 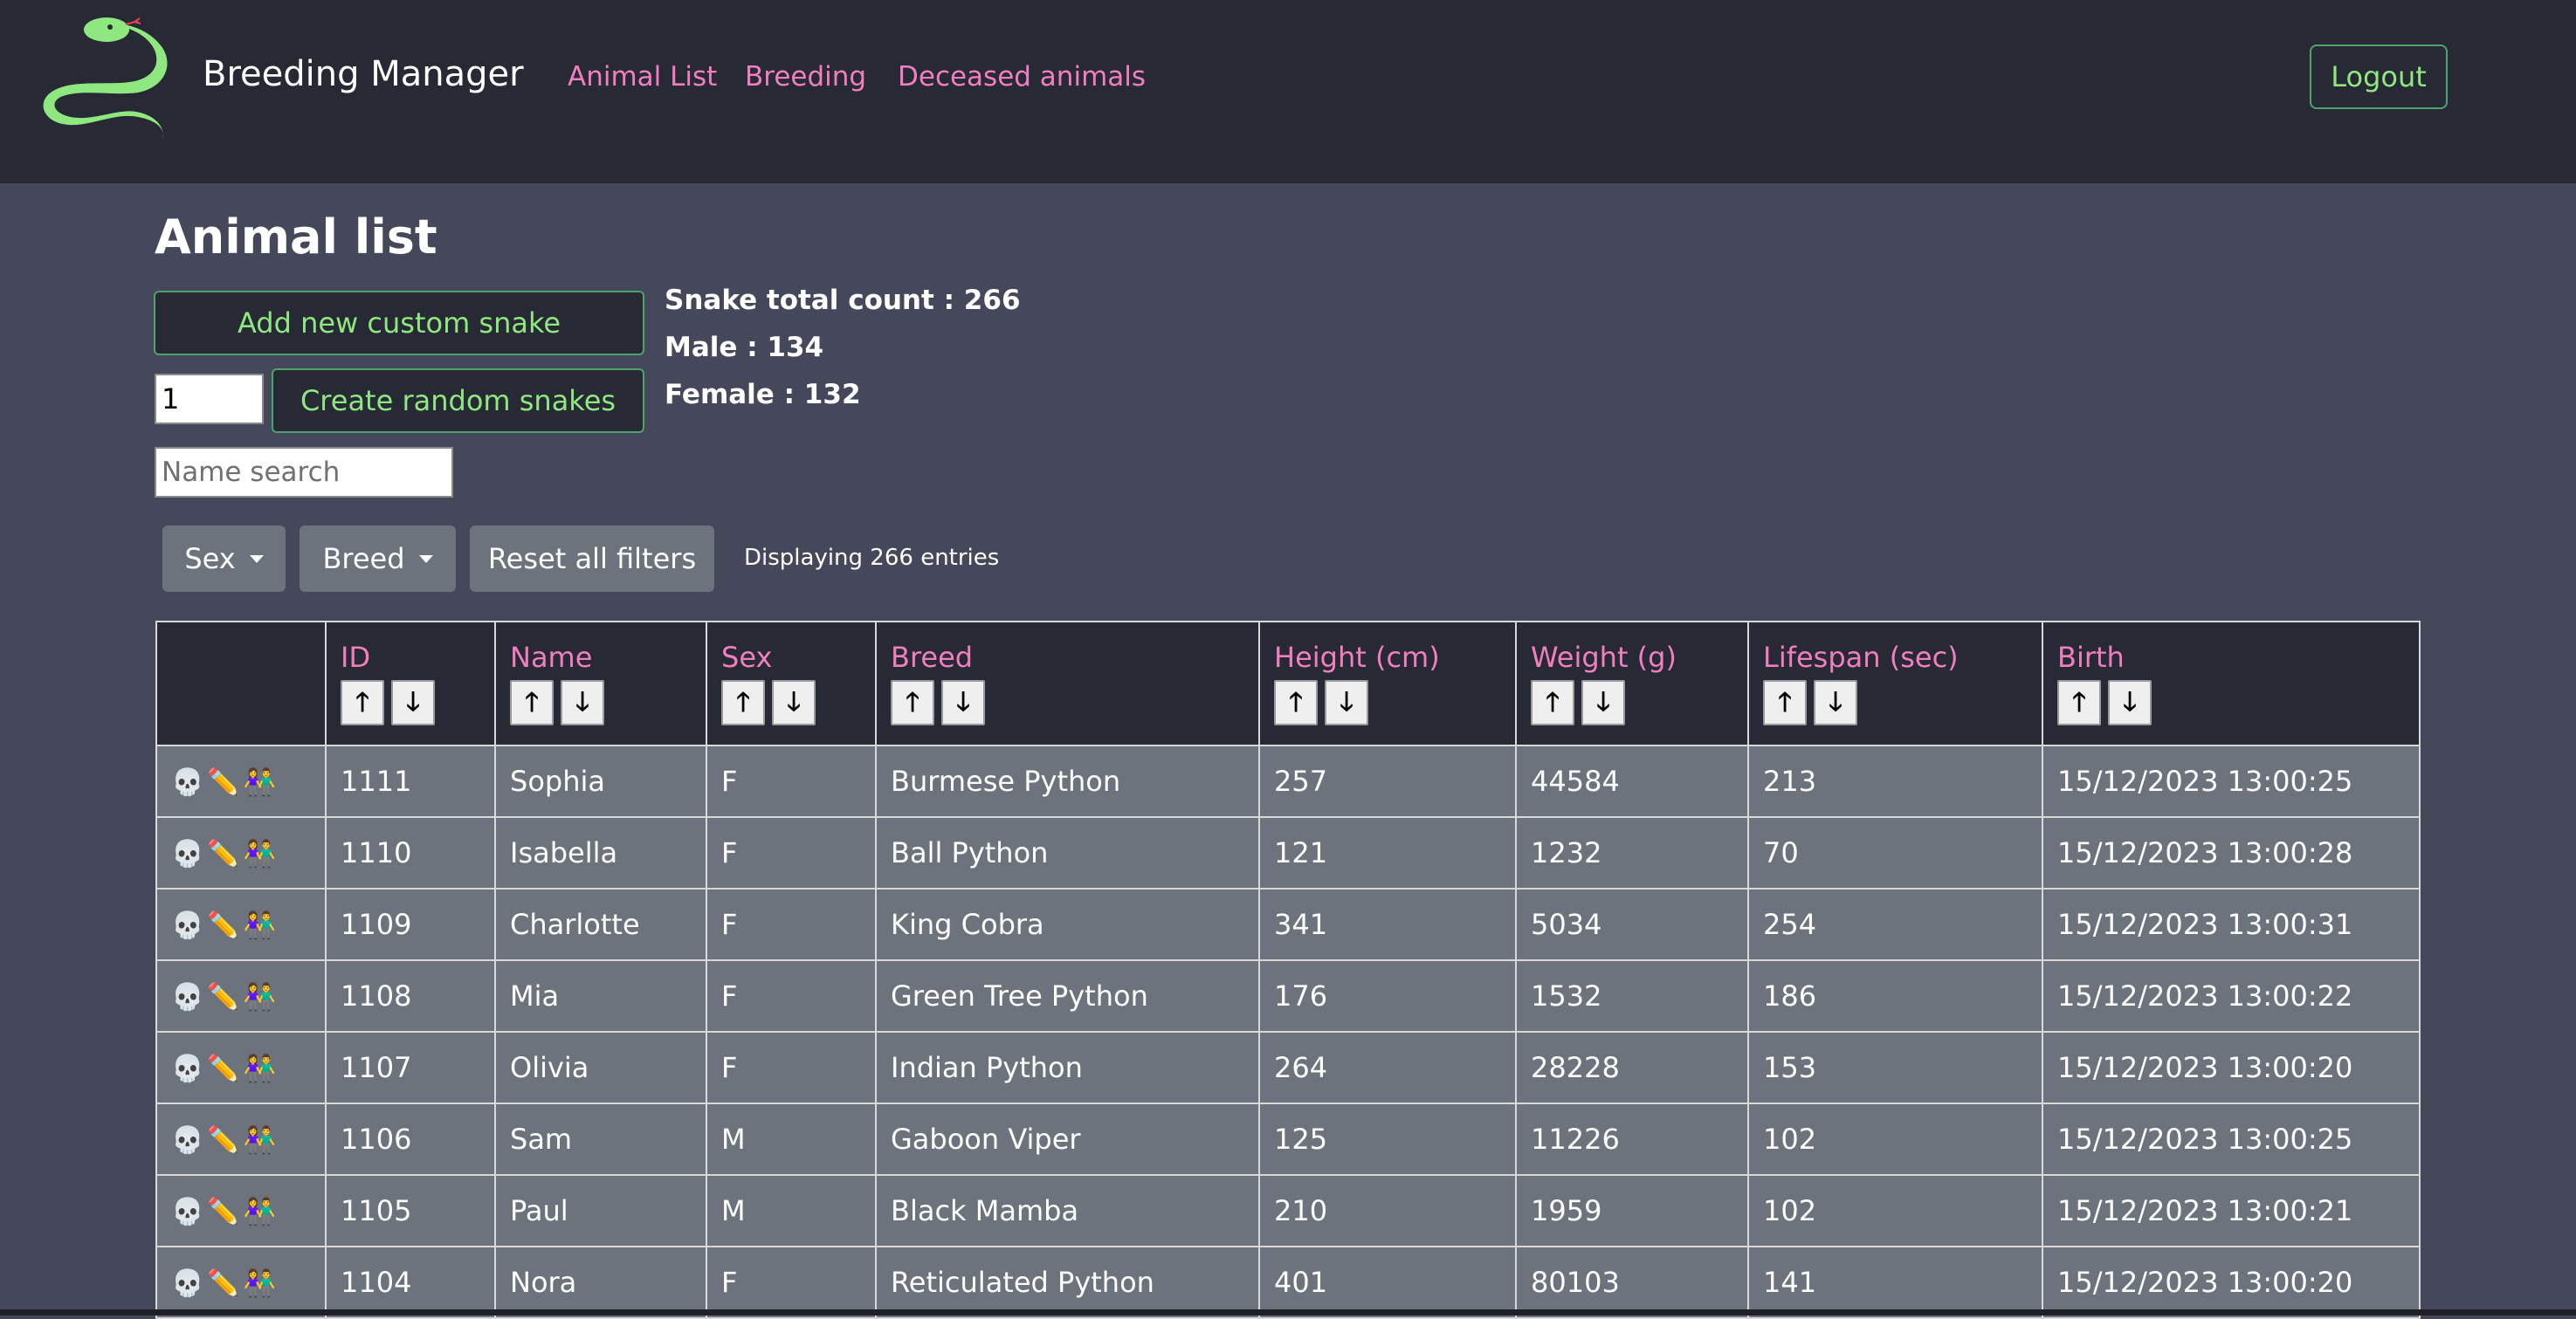 I want to click on nav-deceased-animals: Deceased animals, so click(x=1022, y=77).